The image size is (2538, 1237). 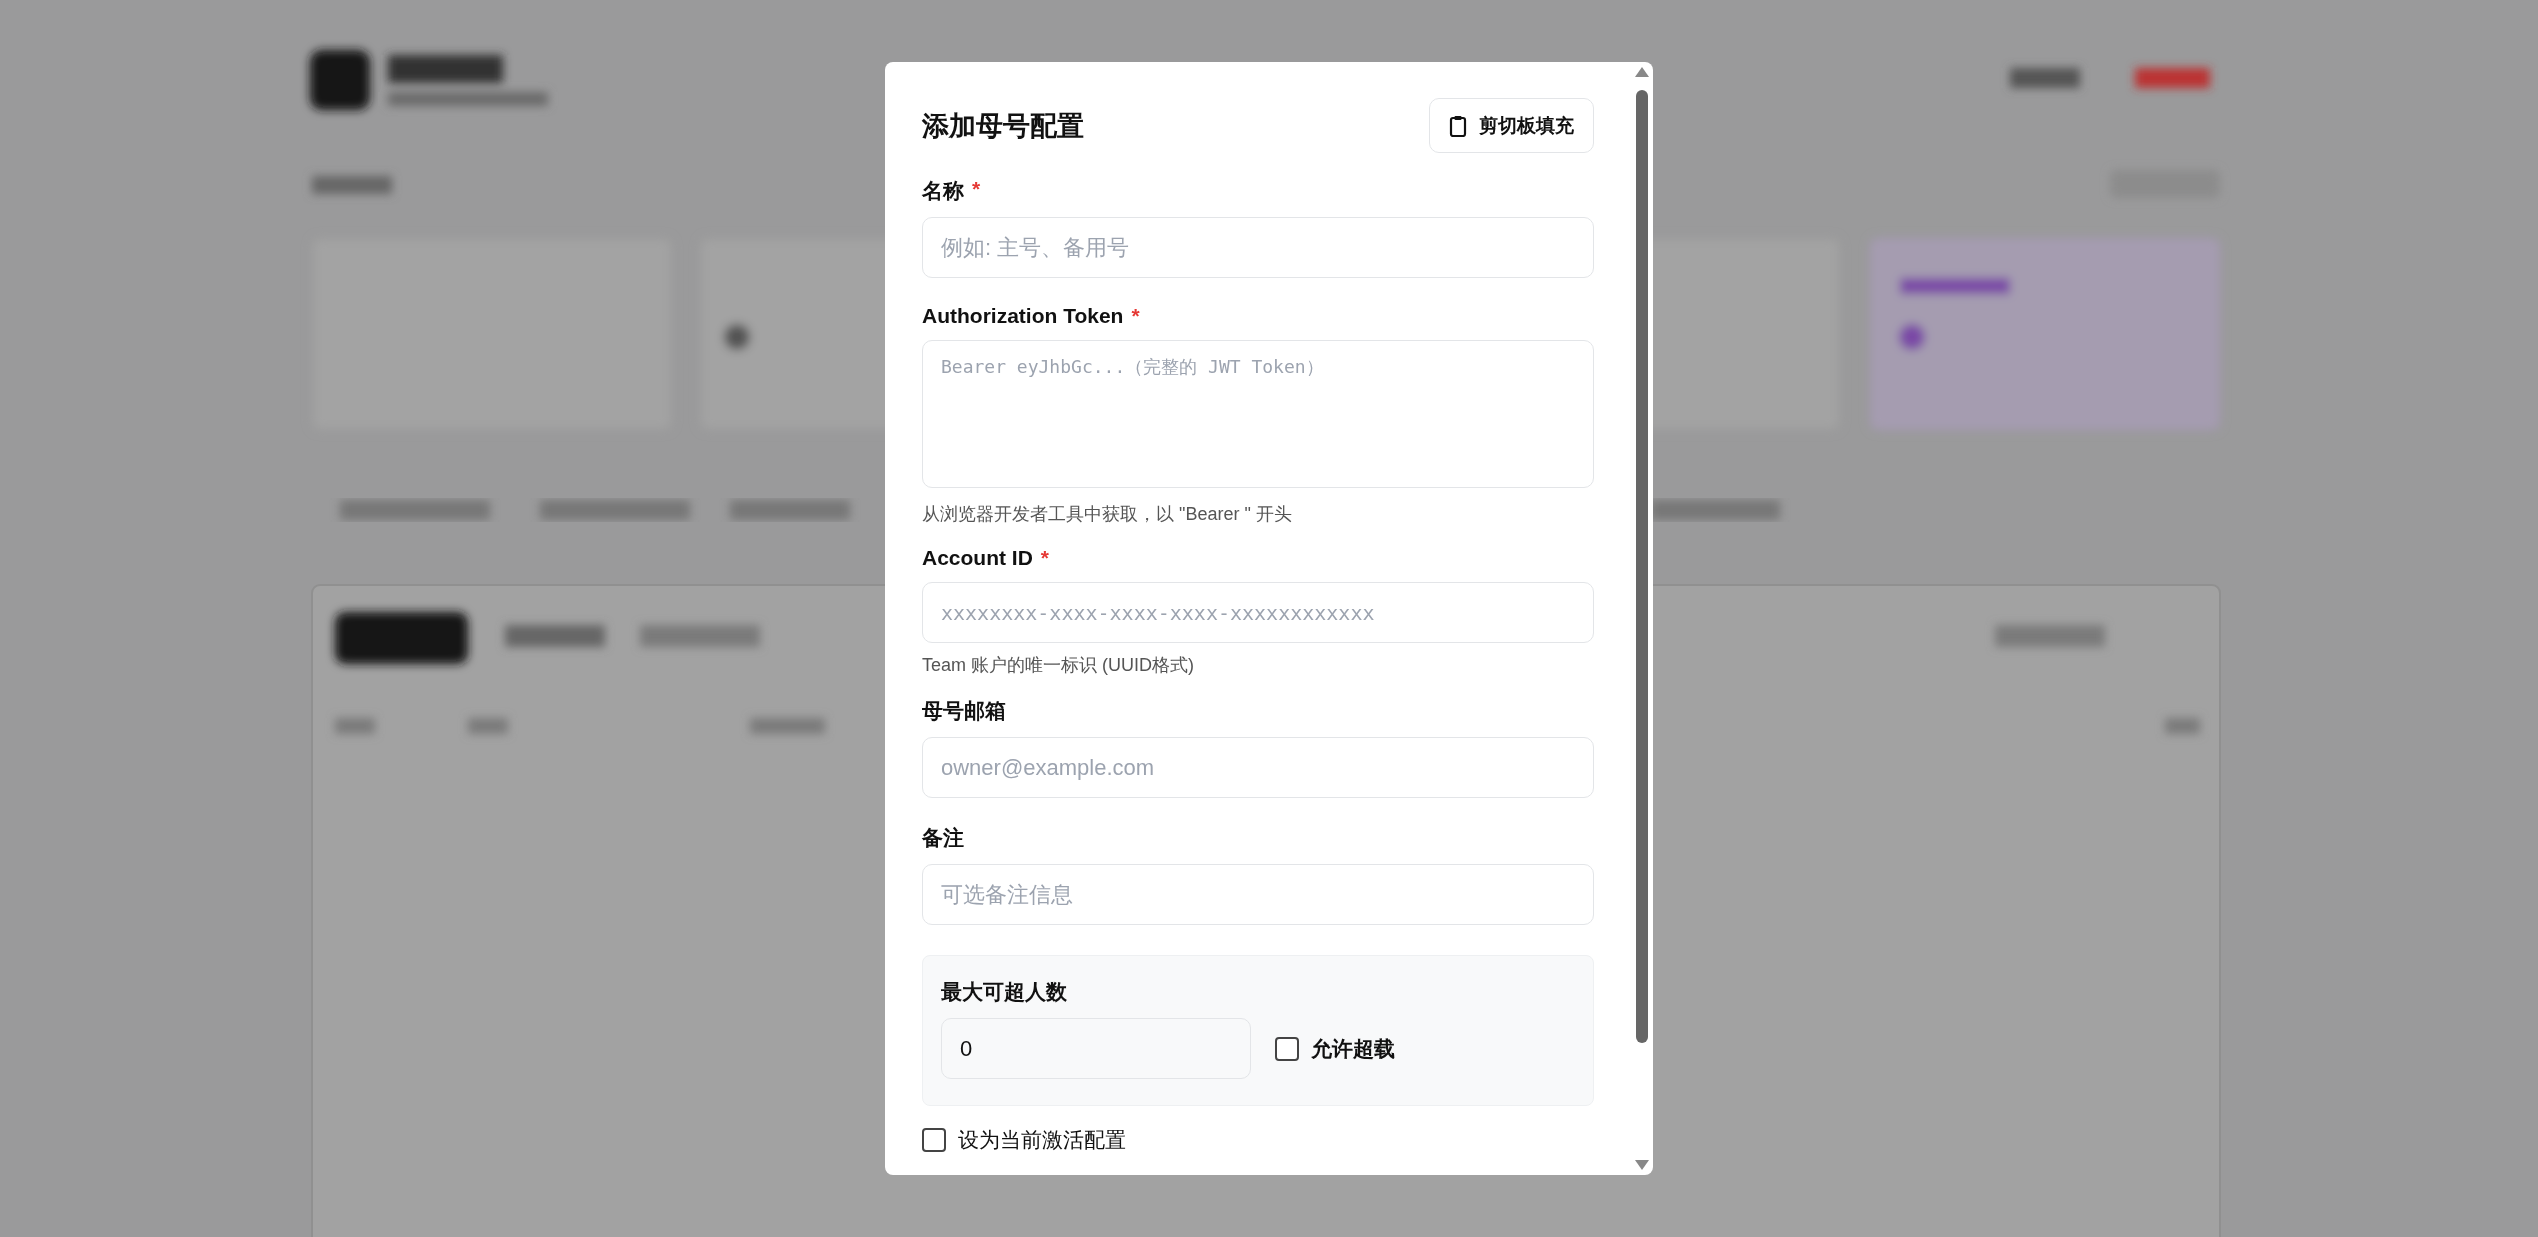 What do you see at coordinates (1642, 1165) in the screenshot?
I see `scroll-down-icon` at bounding box center [1642, 1165].